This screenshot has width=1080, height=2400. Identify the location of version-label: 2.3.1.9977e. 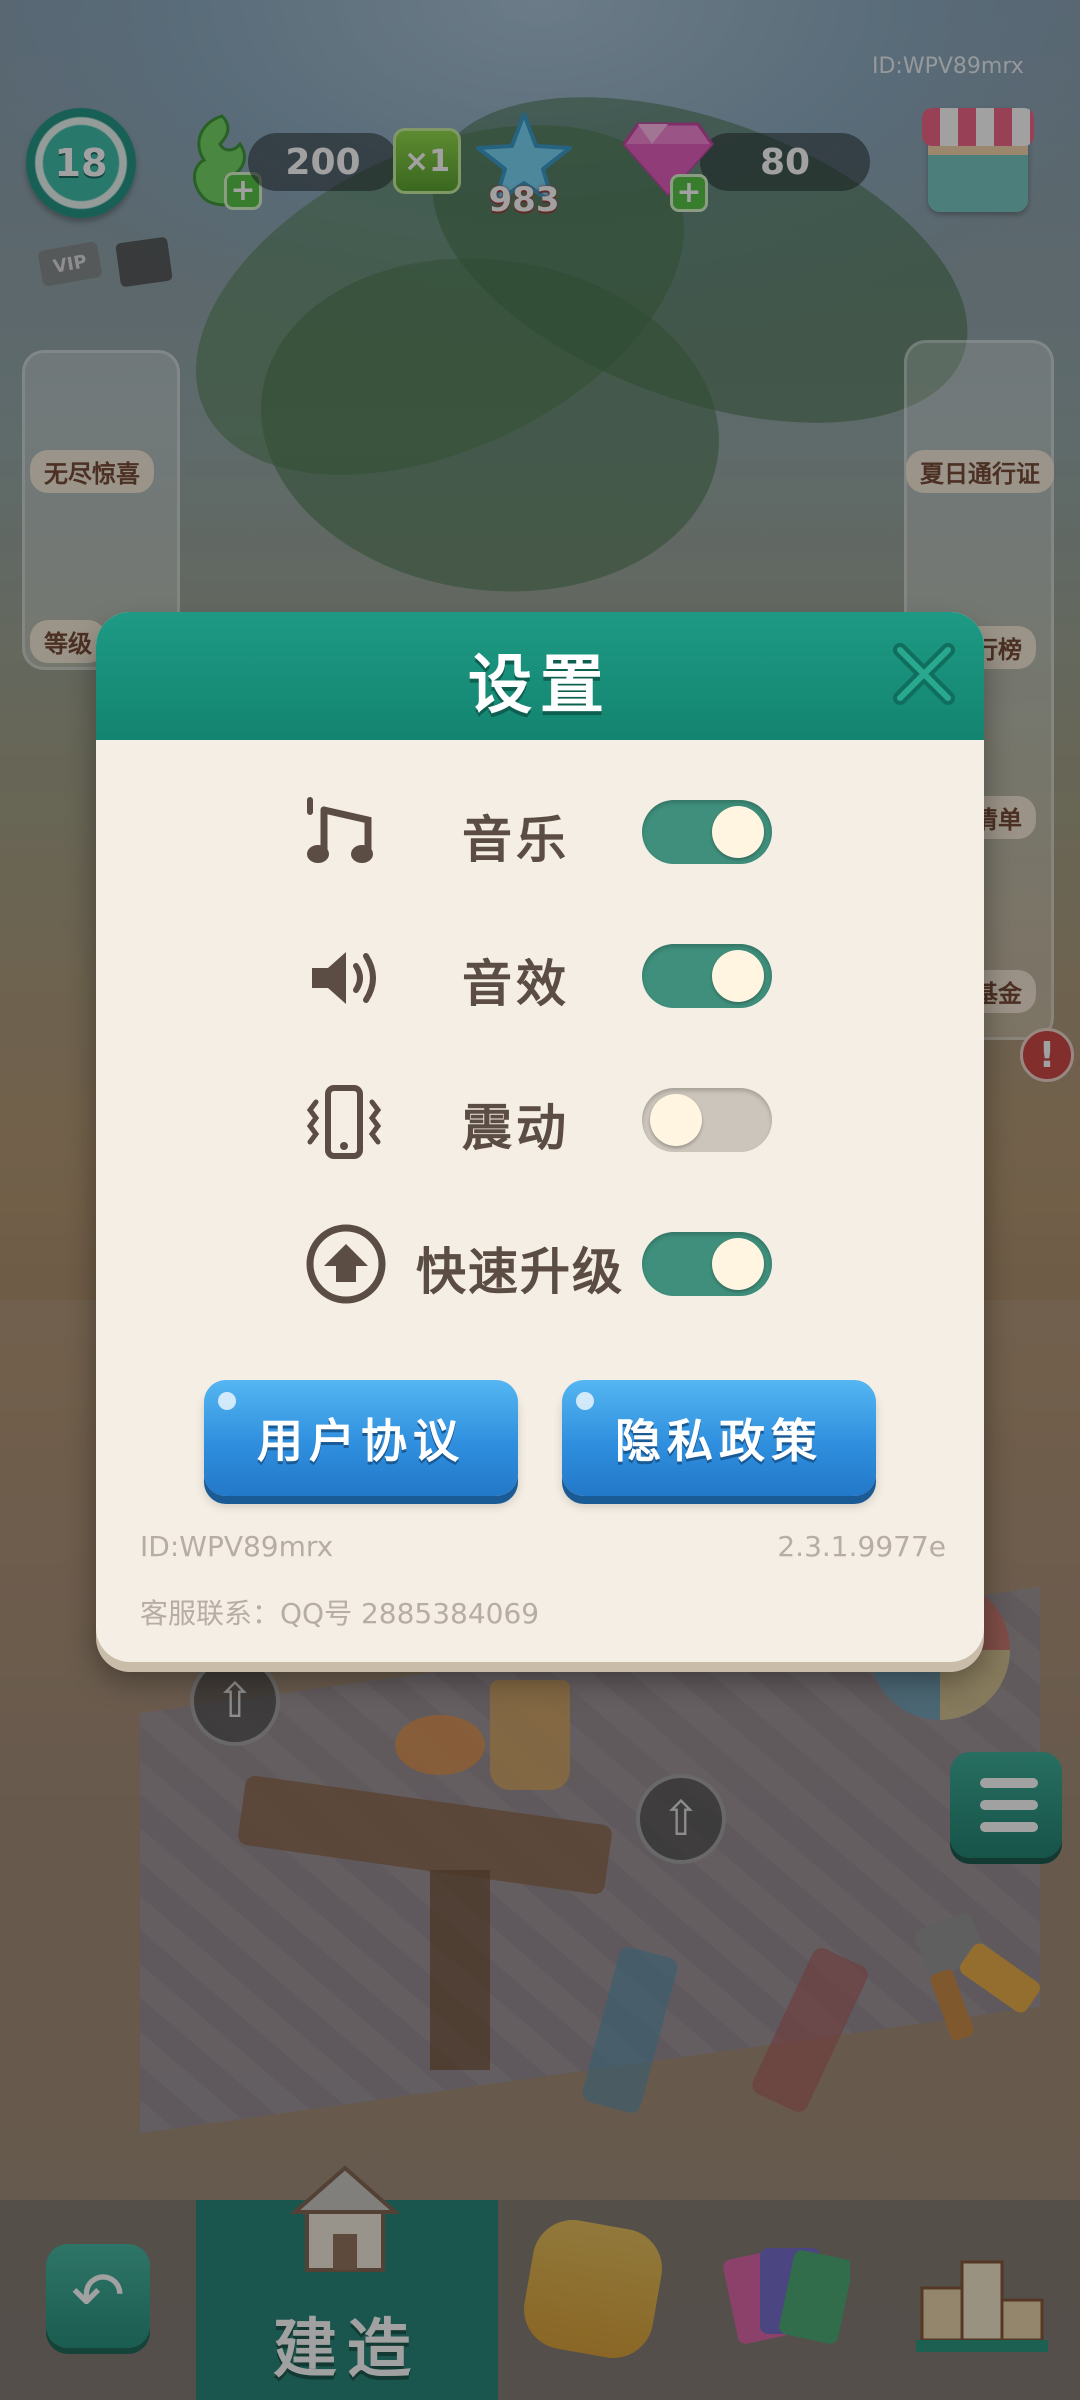
(861, 1546).